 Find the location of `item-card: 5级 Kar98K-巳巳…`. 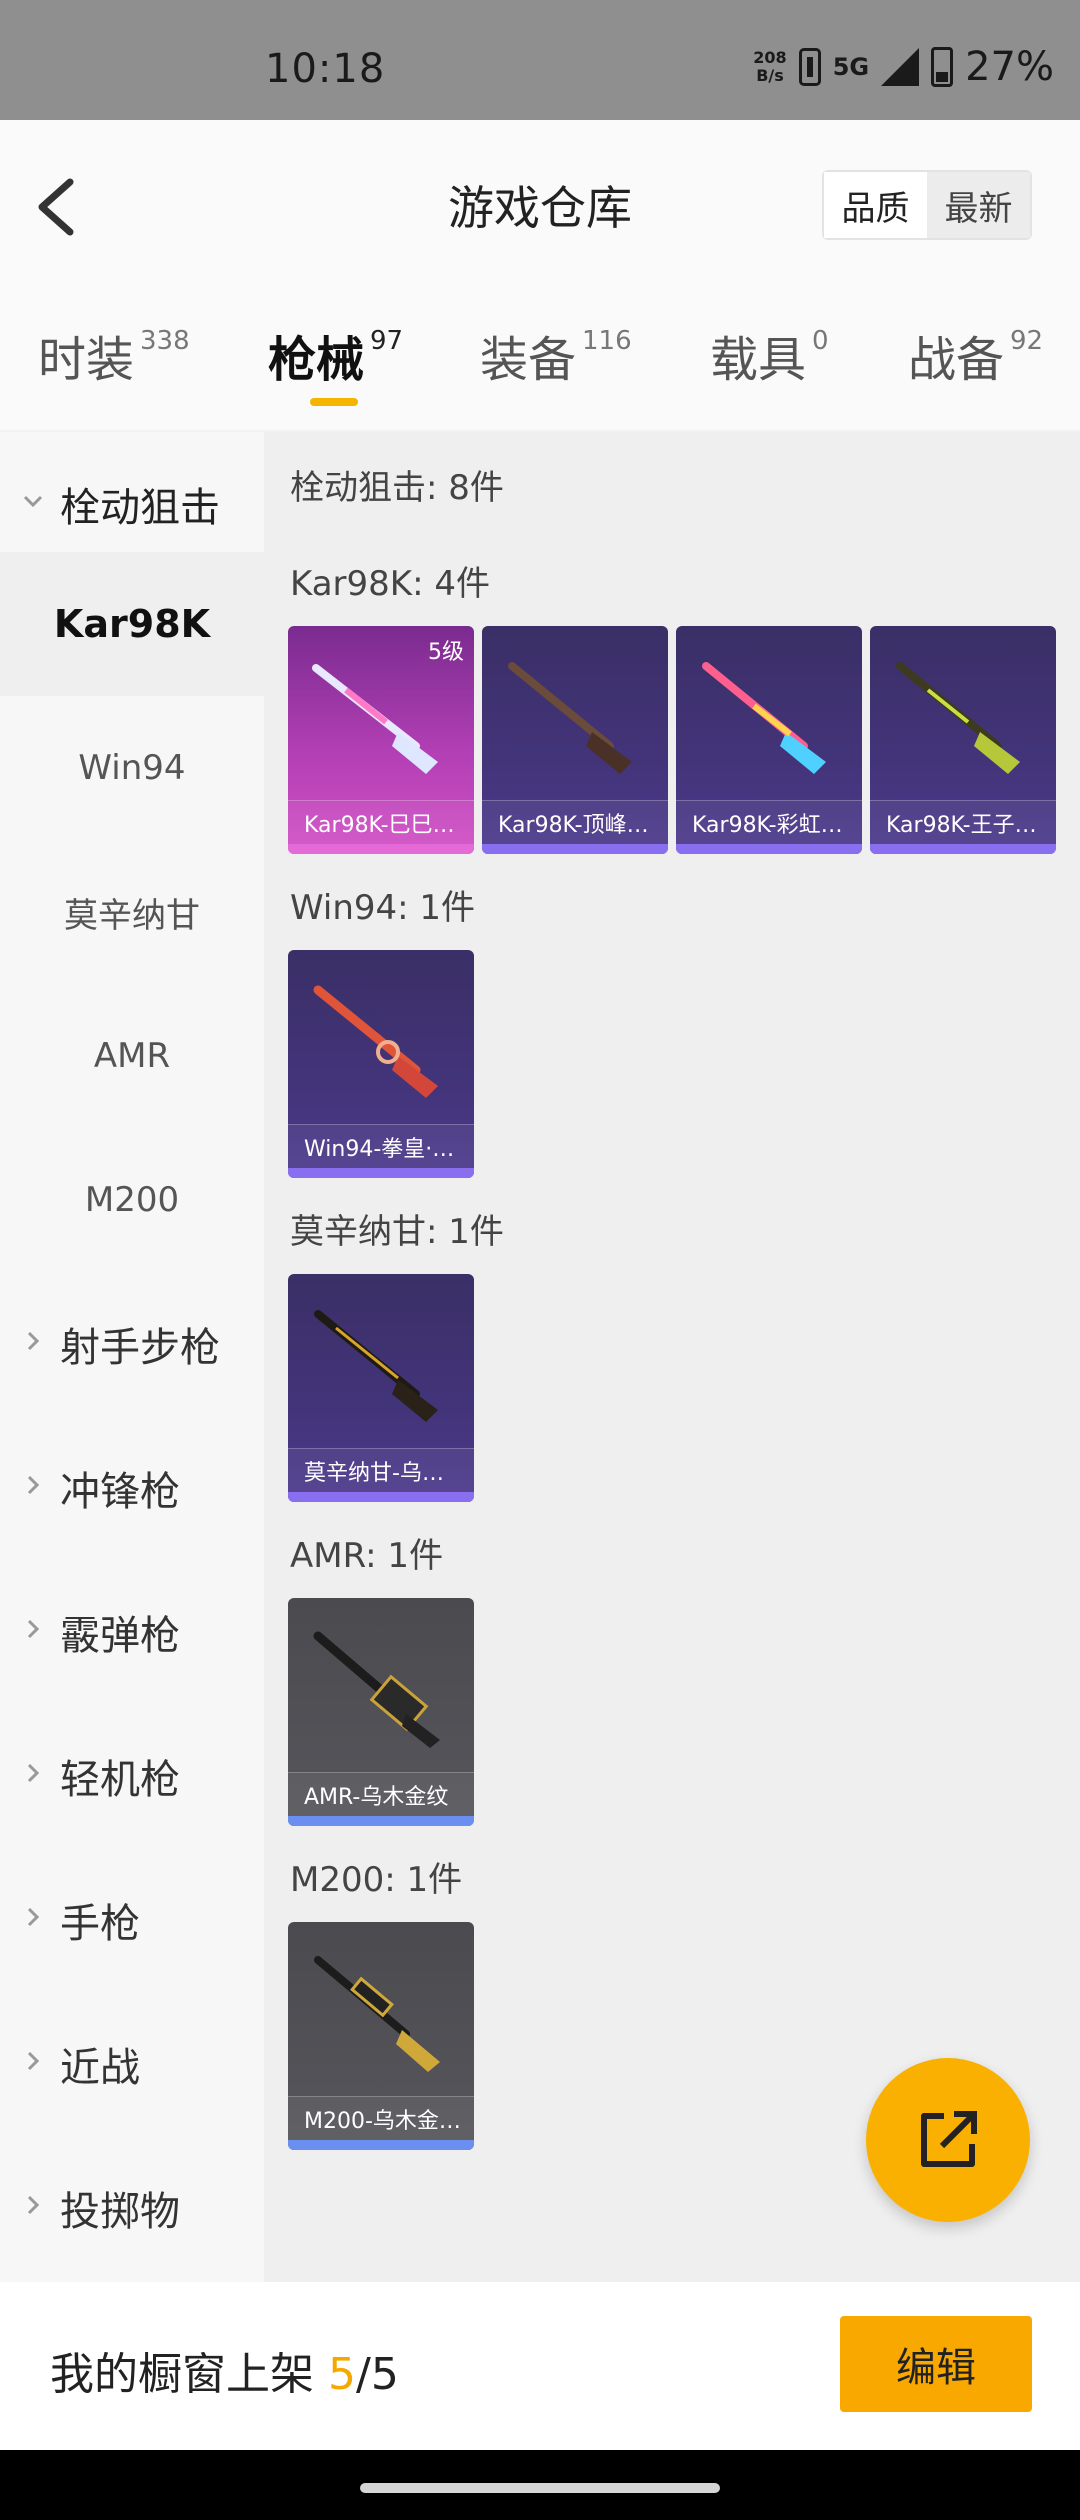

item-card: 5级 Kar98K-巳巳… is located at coordinates (381, 740).